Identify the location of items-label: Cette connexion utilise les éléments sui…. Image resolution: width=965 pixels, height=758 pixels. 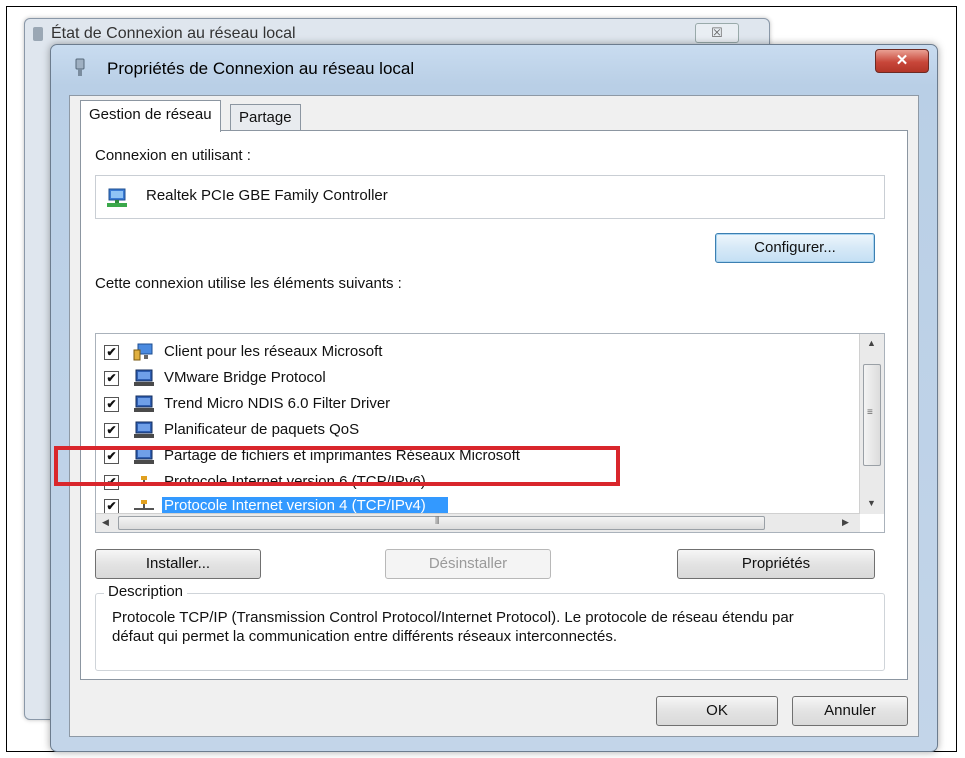
(248, 283).